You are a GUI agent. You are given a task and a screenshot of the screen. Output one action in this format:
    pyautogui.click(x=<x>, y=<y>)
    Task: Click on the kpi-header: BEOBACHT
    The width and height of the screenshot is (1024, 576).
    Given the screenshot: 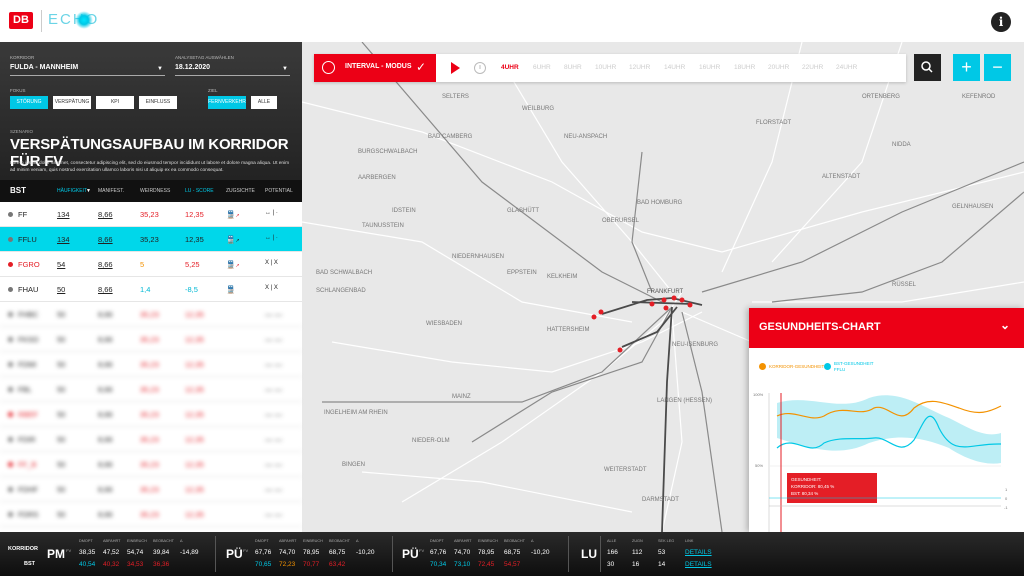 What is the action you would take?
    pyautogui.click(x=514, y=541)
    